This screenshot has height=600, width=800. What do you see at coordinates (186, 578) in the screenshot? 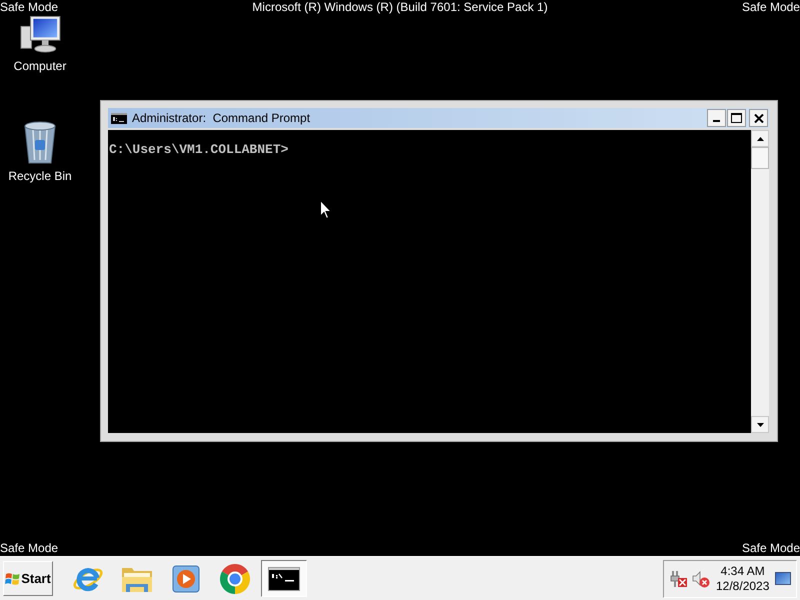
I see `play-icon` at bounding box center [186, 578].